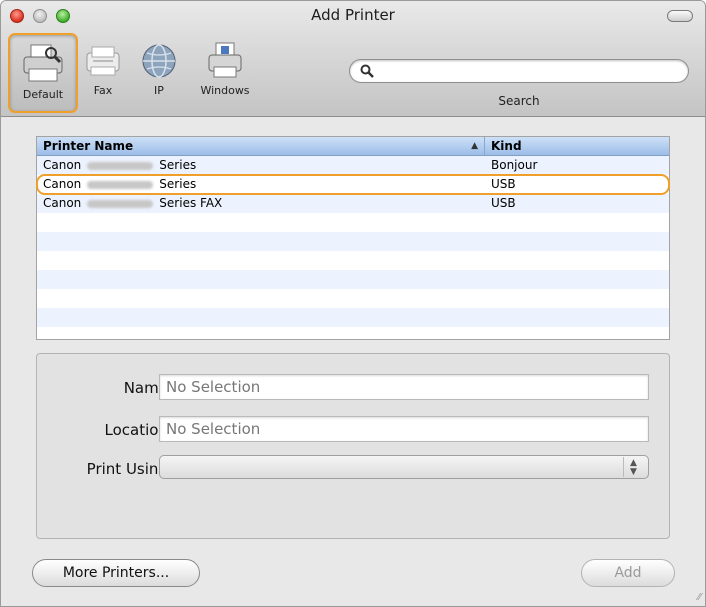 The image size is (706, 607). I want to click on location-row: Location: No Selection, so click(353, 429).